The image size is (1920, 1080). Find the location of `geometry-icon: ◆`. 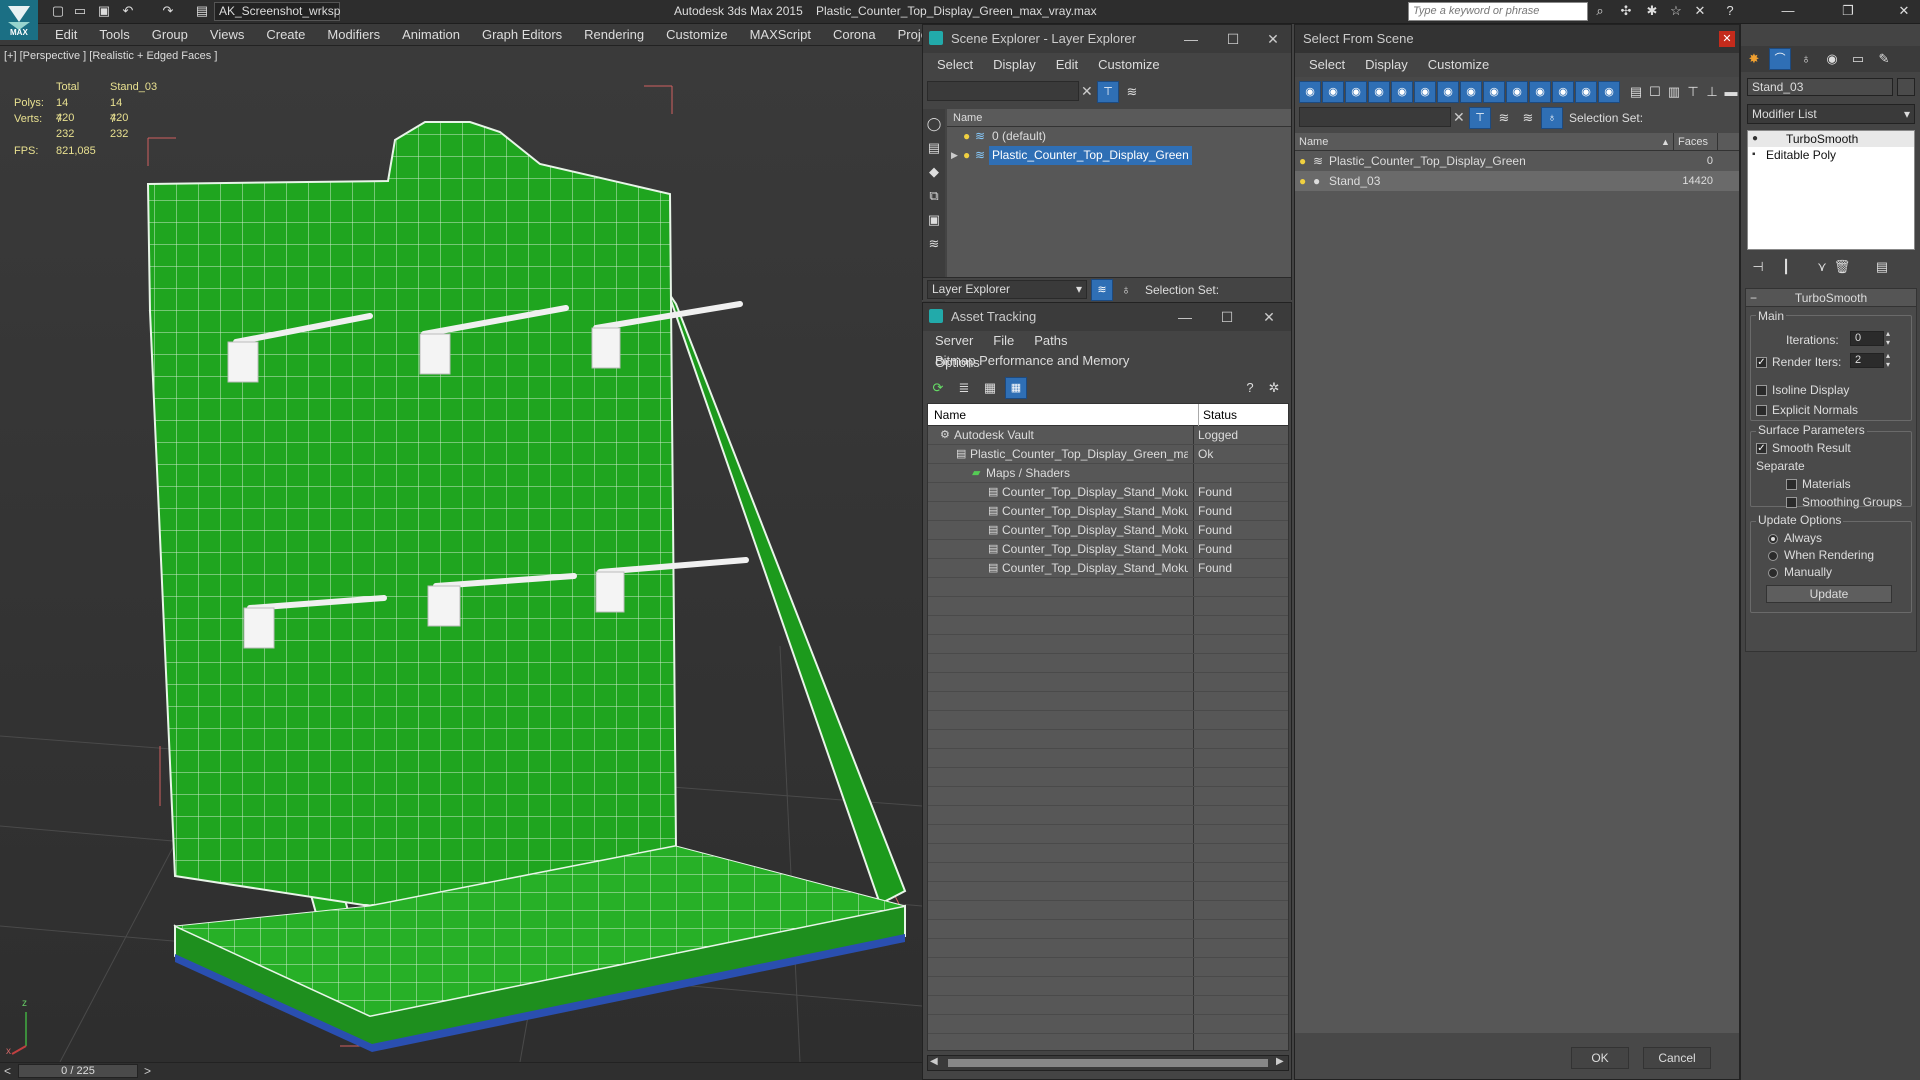

geometry-icon: ◆ is located at coordinates (934, 172).